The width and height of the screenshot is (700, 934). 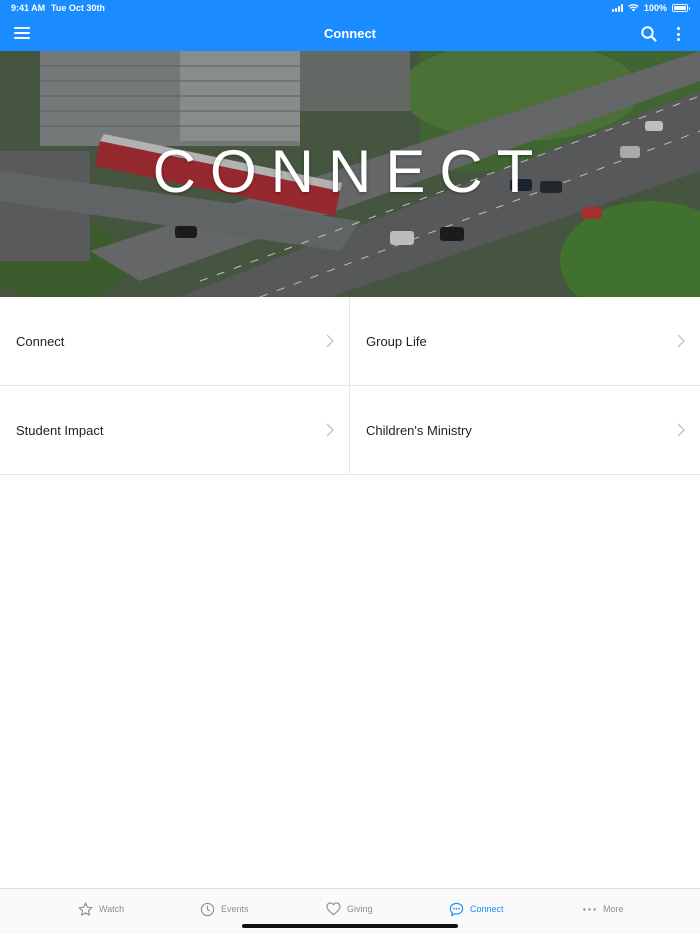 I want to click on wifi-icon, so click(x=633, y=8).